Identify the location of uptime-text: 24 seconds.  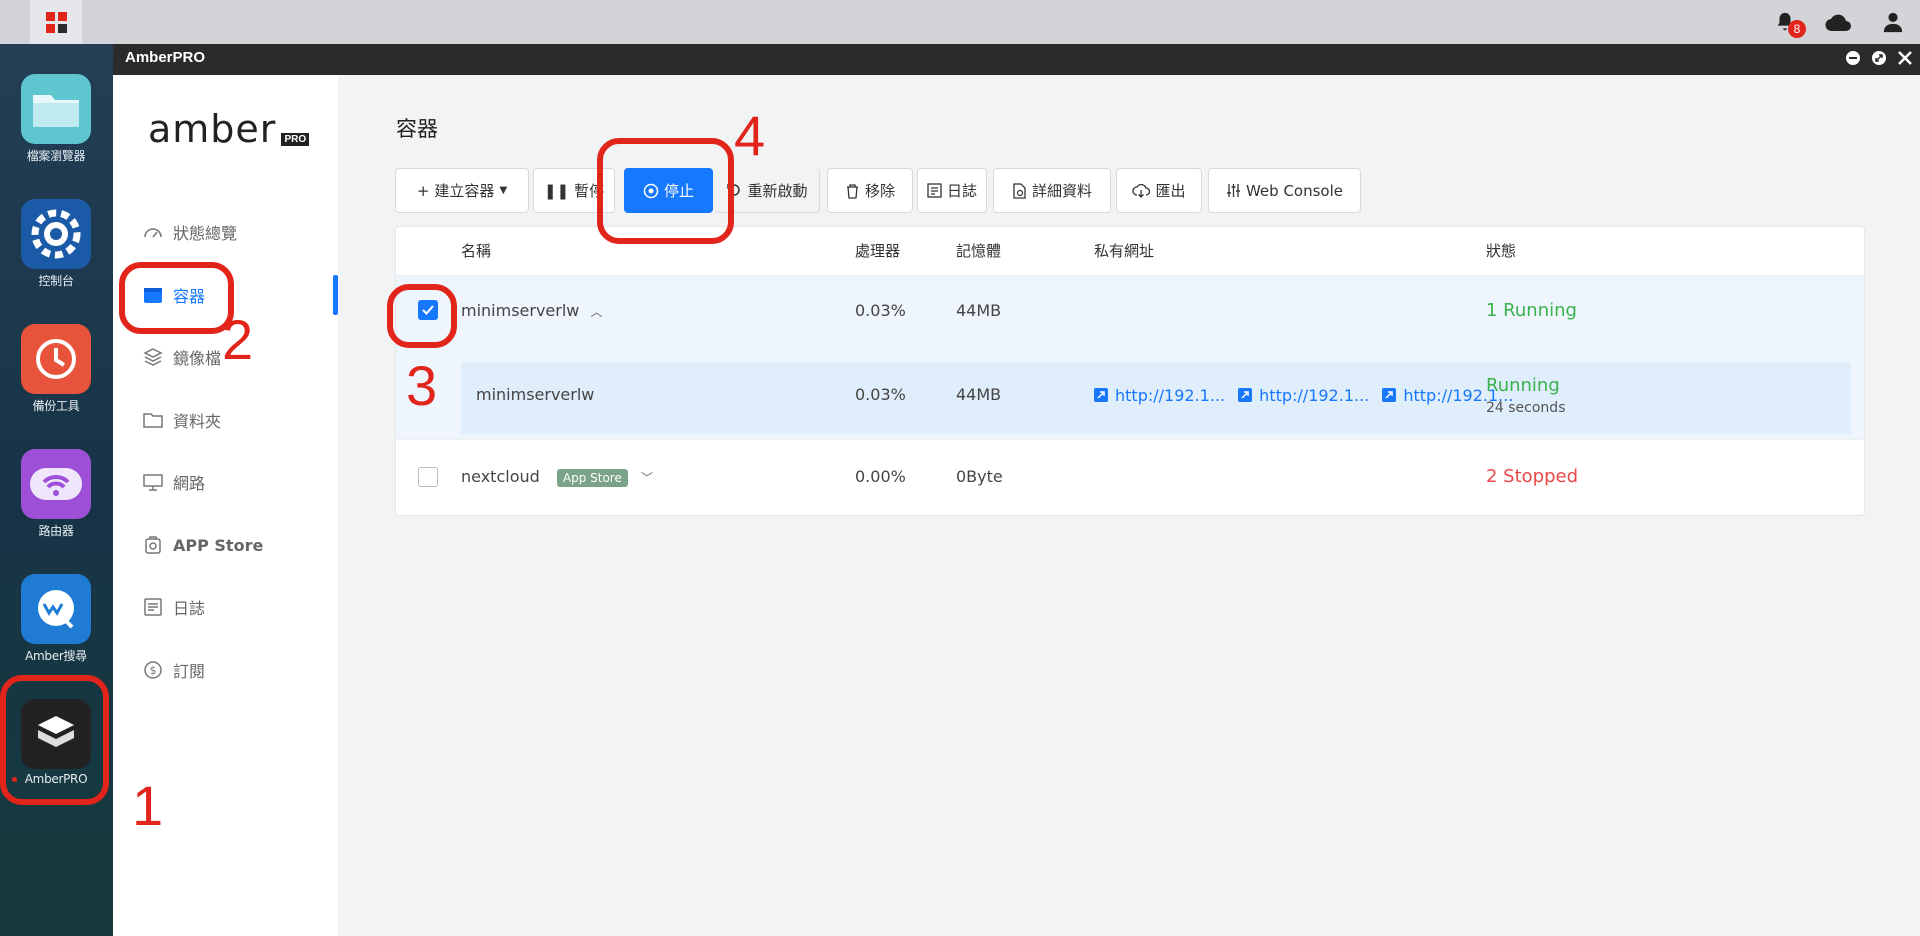
(1526, 408).